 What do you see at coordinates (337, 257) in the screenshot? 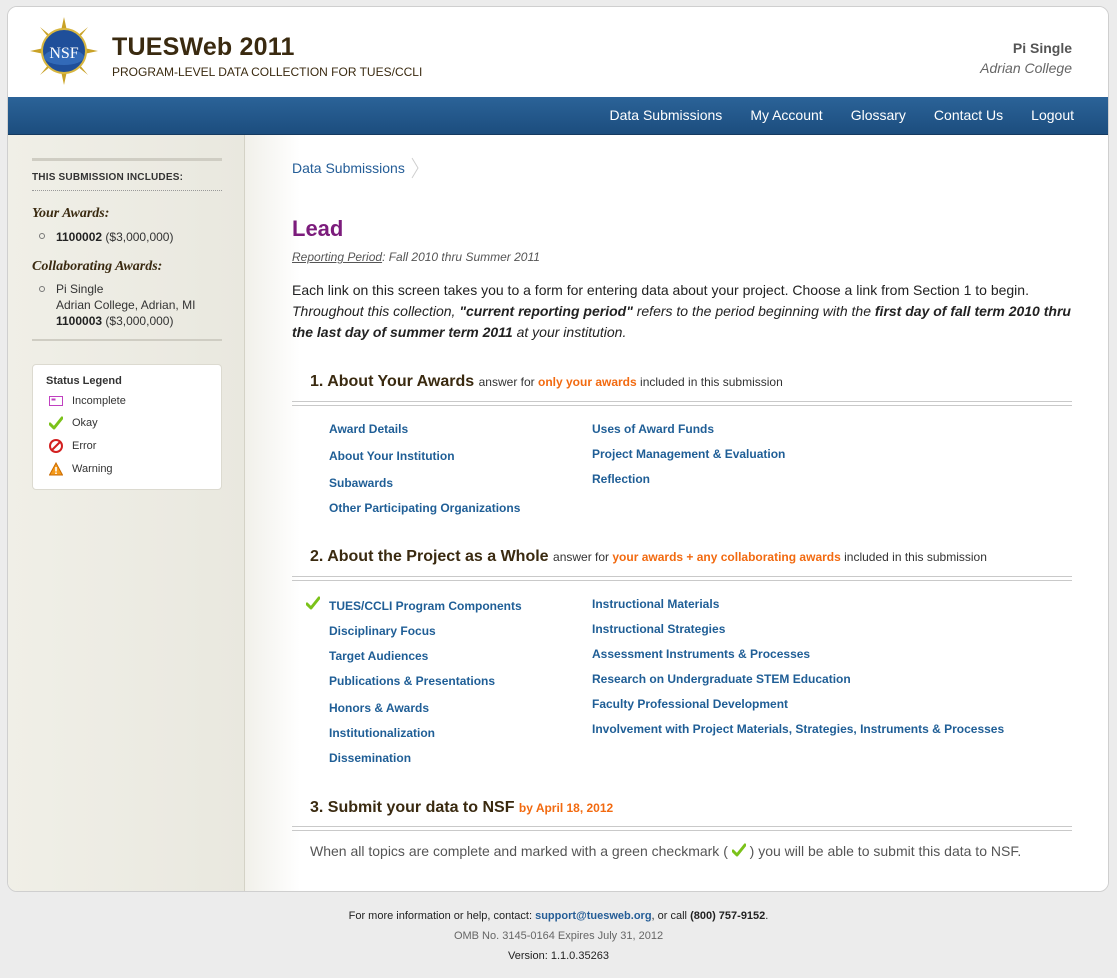
I see `period-label: Reporting Period` at bounding box center [337, 257].